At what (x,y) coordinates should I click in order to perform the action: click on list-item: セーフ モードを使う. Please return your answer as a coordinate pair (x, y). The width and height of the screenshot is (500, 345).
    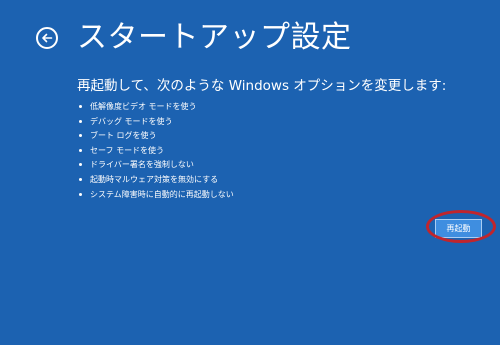
    Looking at the image, I should click on (156, 150).